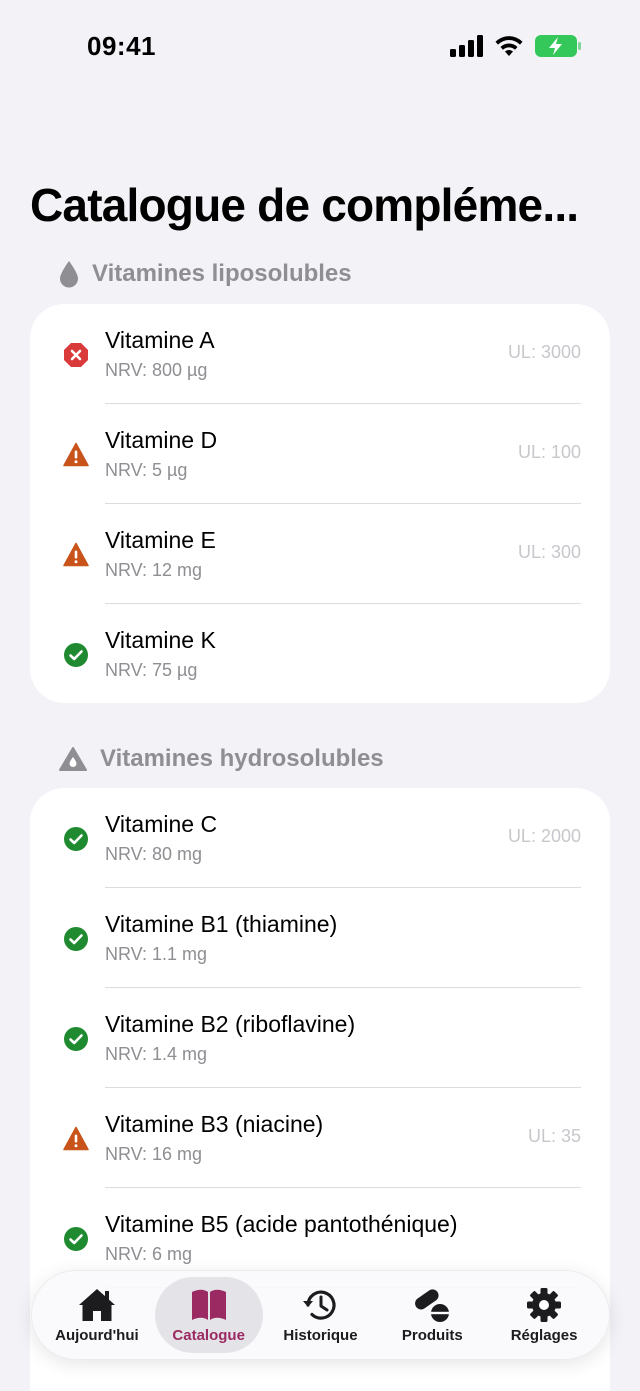 The image size is (640, 1391). Describe the element at coordinates (151, 670) in the screenshot. I see `item-nrv: NRV: 75 µg` at that location.